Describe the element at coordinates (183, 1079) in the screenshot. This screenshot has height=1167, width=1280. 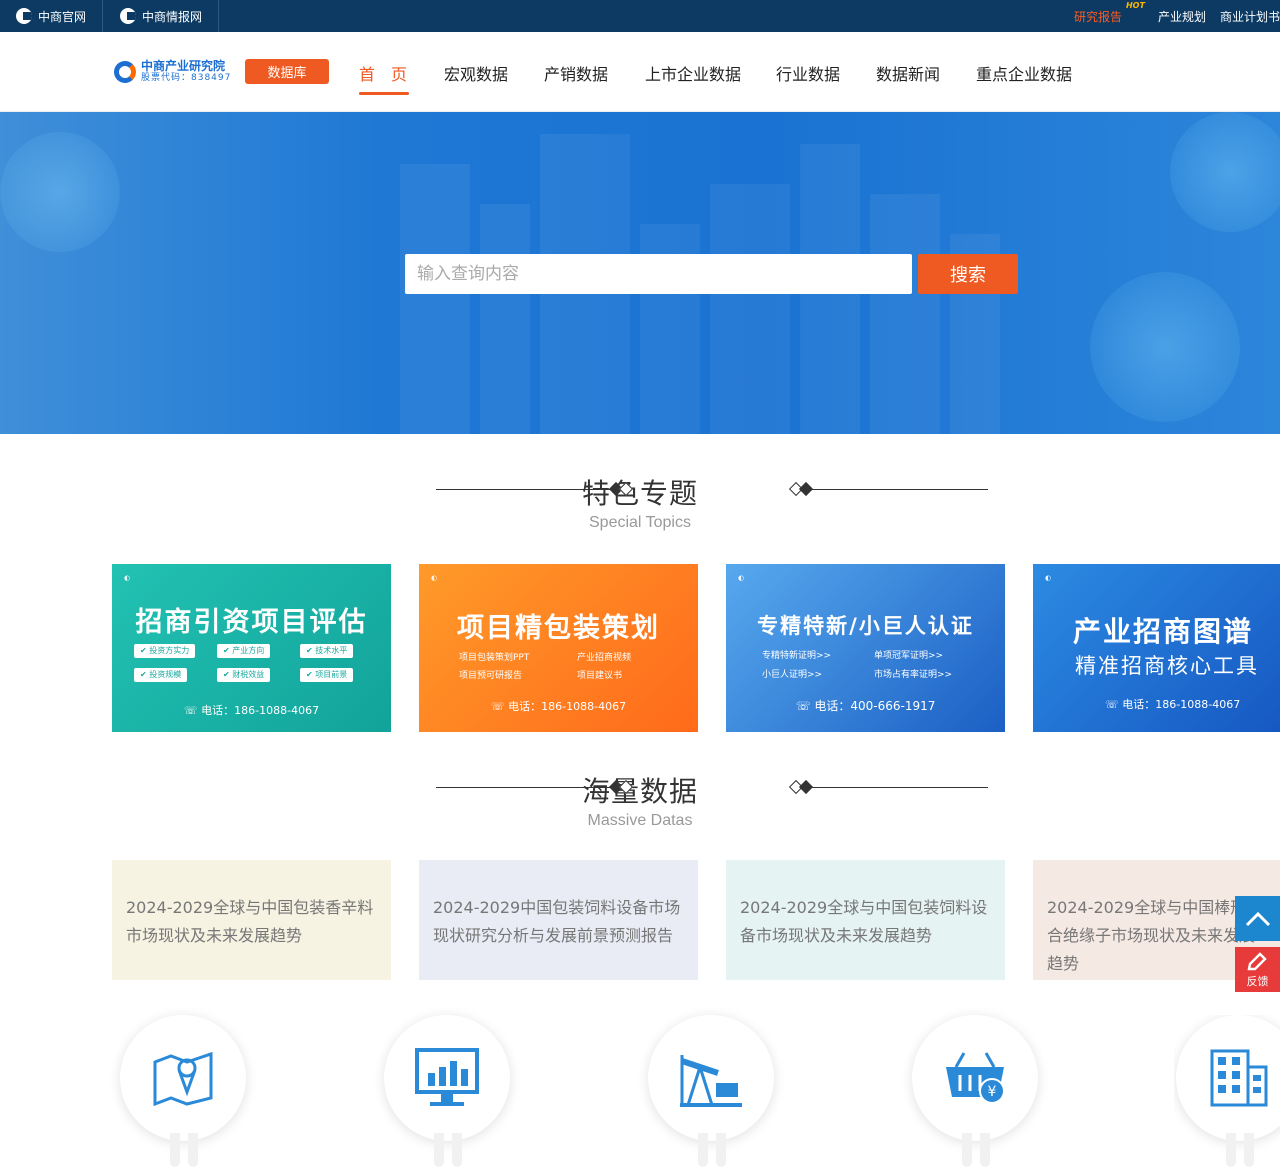
I see `map-icon` at that location.